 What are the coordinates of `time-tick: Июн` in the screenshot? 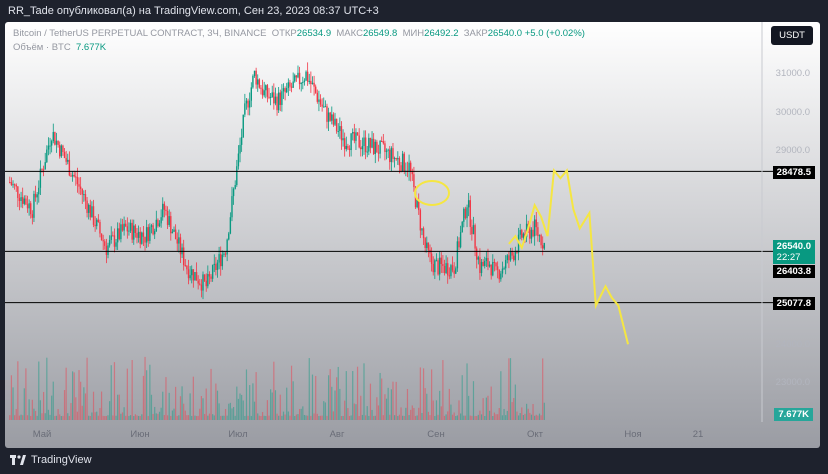 It's located at (140, 434).